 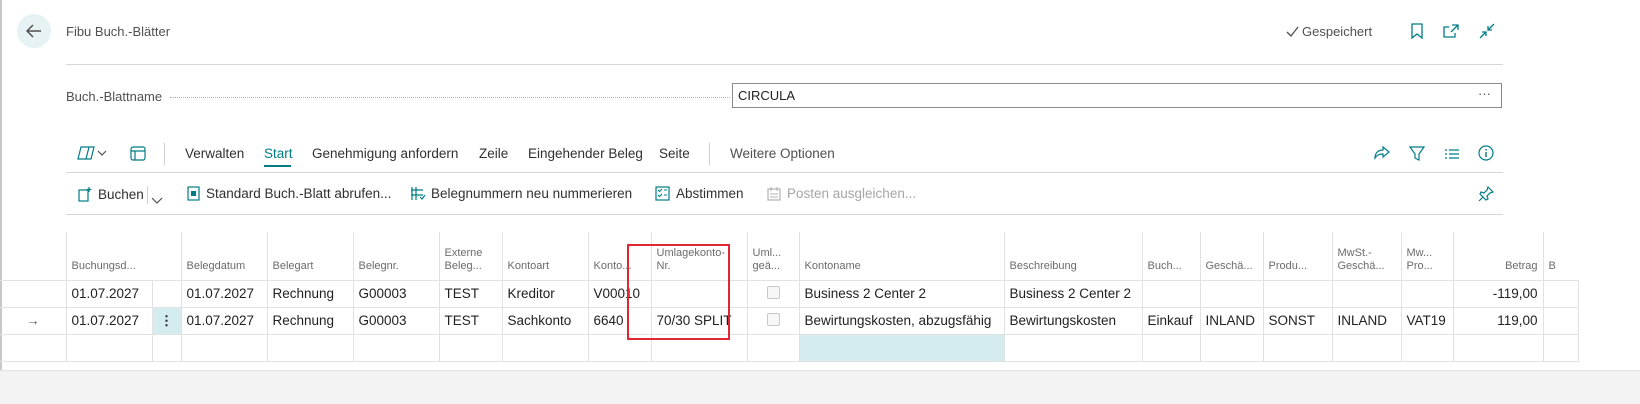 What do you see at coordinates (699, 193) in the screenshot?
I see `reconcile-button: Abstimmen` at bounding box center [699, 193].